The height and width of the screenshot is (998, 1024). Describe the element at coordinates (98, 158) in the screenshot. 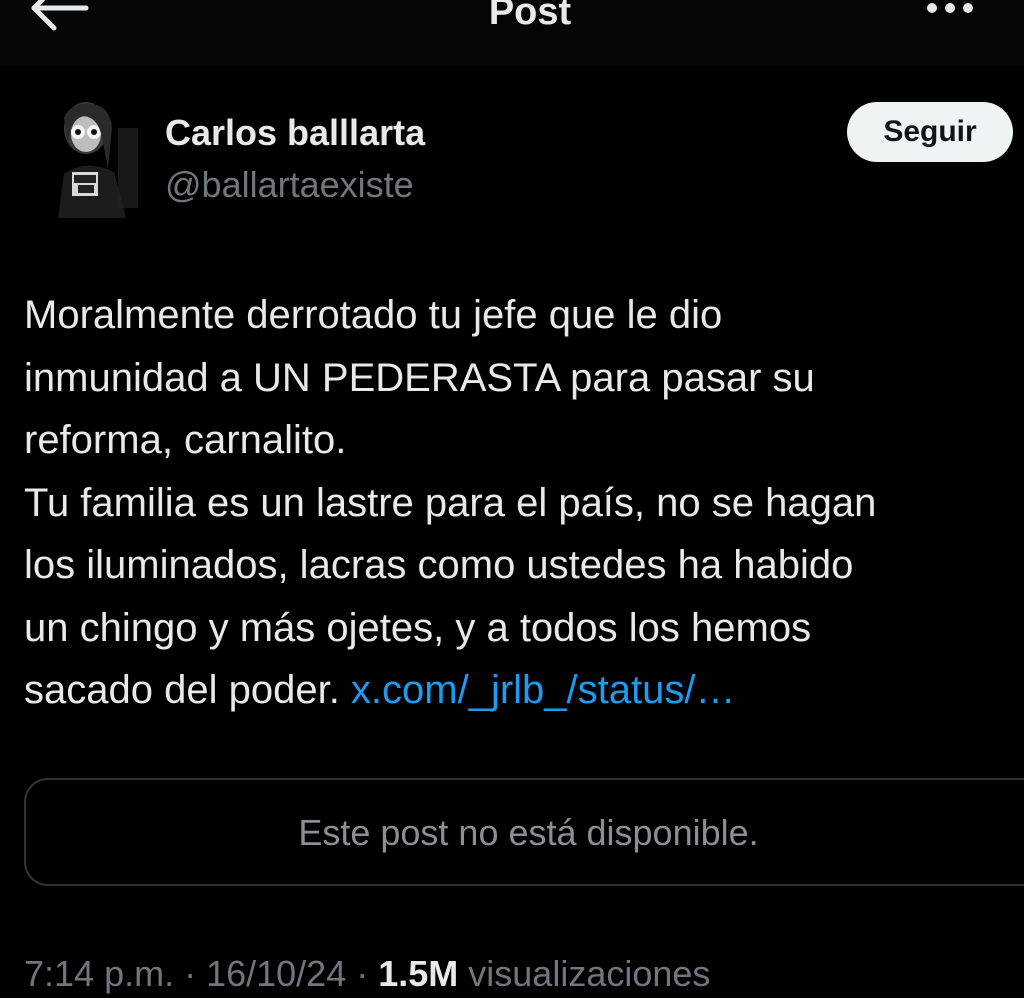

I see `user-avatar` at that location.